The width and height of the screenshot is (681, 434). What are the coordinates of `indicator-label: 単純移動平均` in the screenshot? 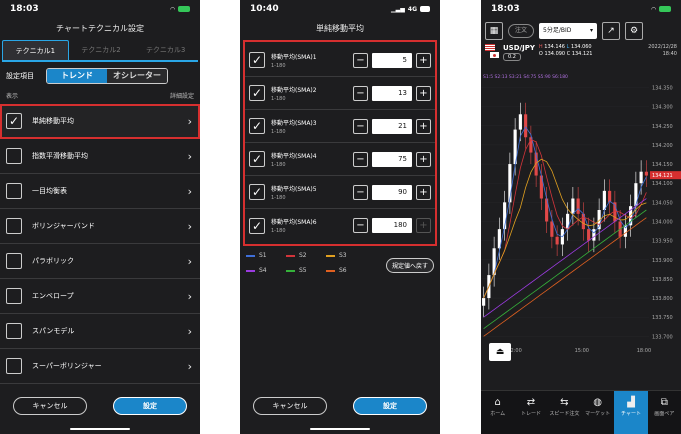 It's located at (53, 121).